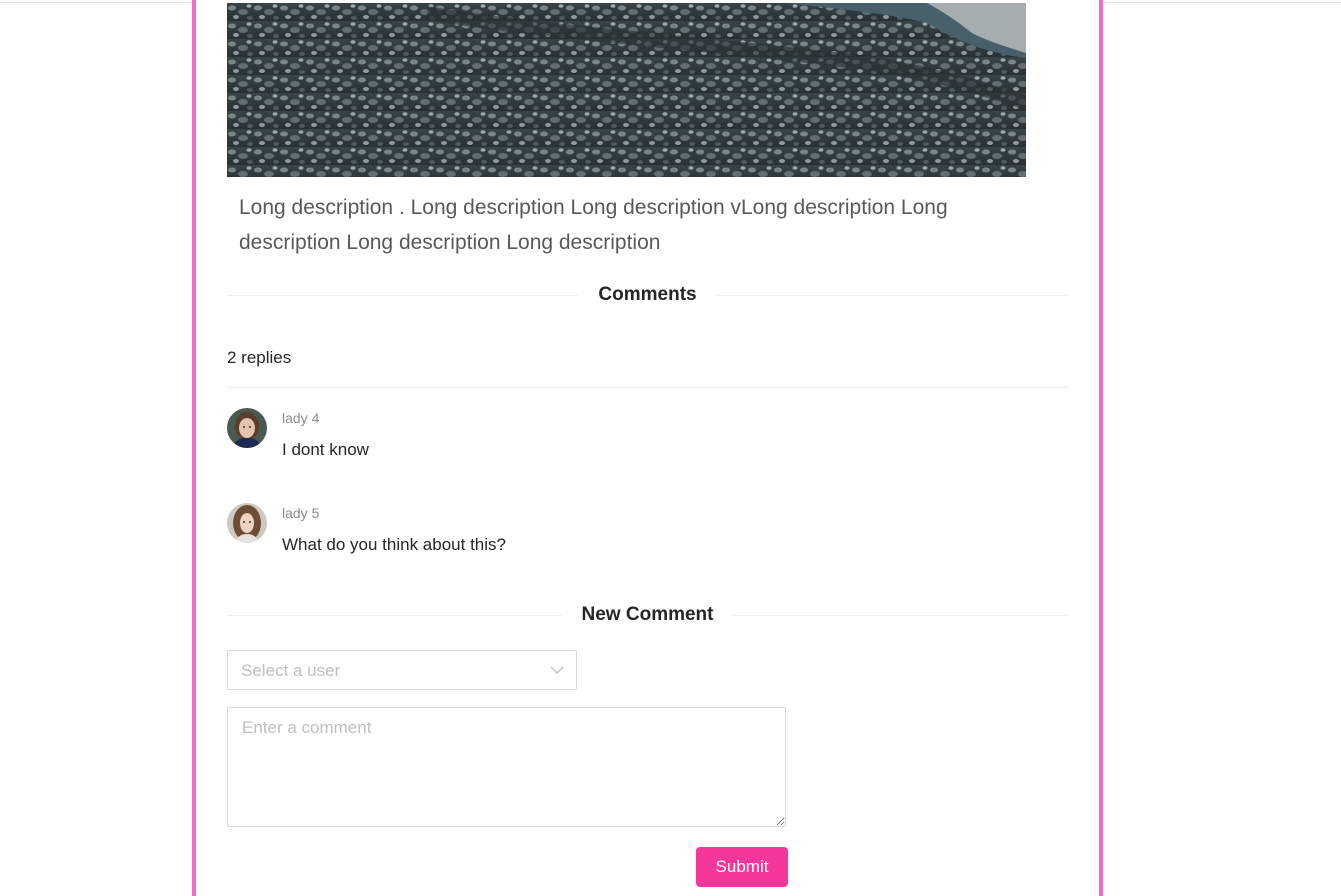 This screenshot has height=896, width=1341. What do you see at coordinates (647, 438) in the screenshot?
I see `comment-item: lady 4 I dont know` at bounding box center [647, 438].